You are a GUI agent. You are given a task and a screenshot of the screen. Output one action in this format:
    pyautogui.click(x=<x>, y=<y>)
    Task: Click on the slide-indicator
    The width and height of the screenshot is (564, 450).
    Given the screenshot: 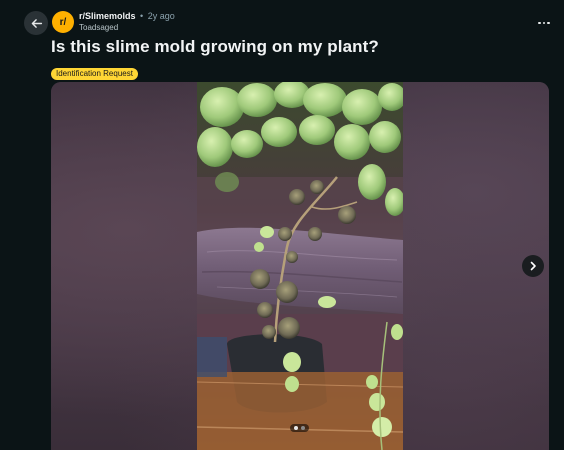 What is the action you would take?
    pyautogui.click(x=299, y=428)
    